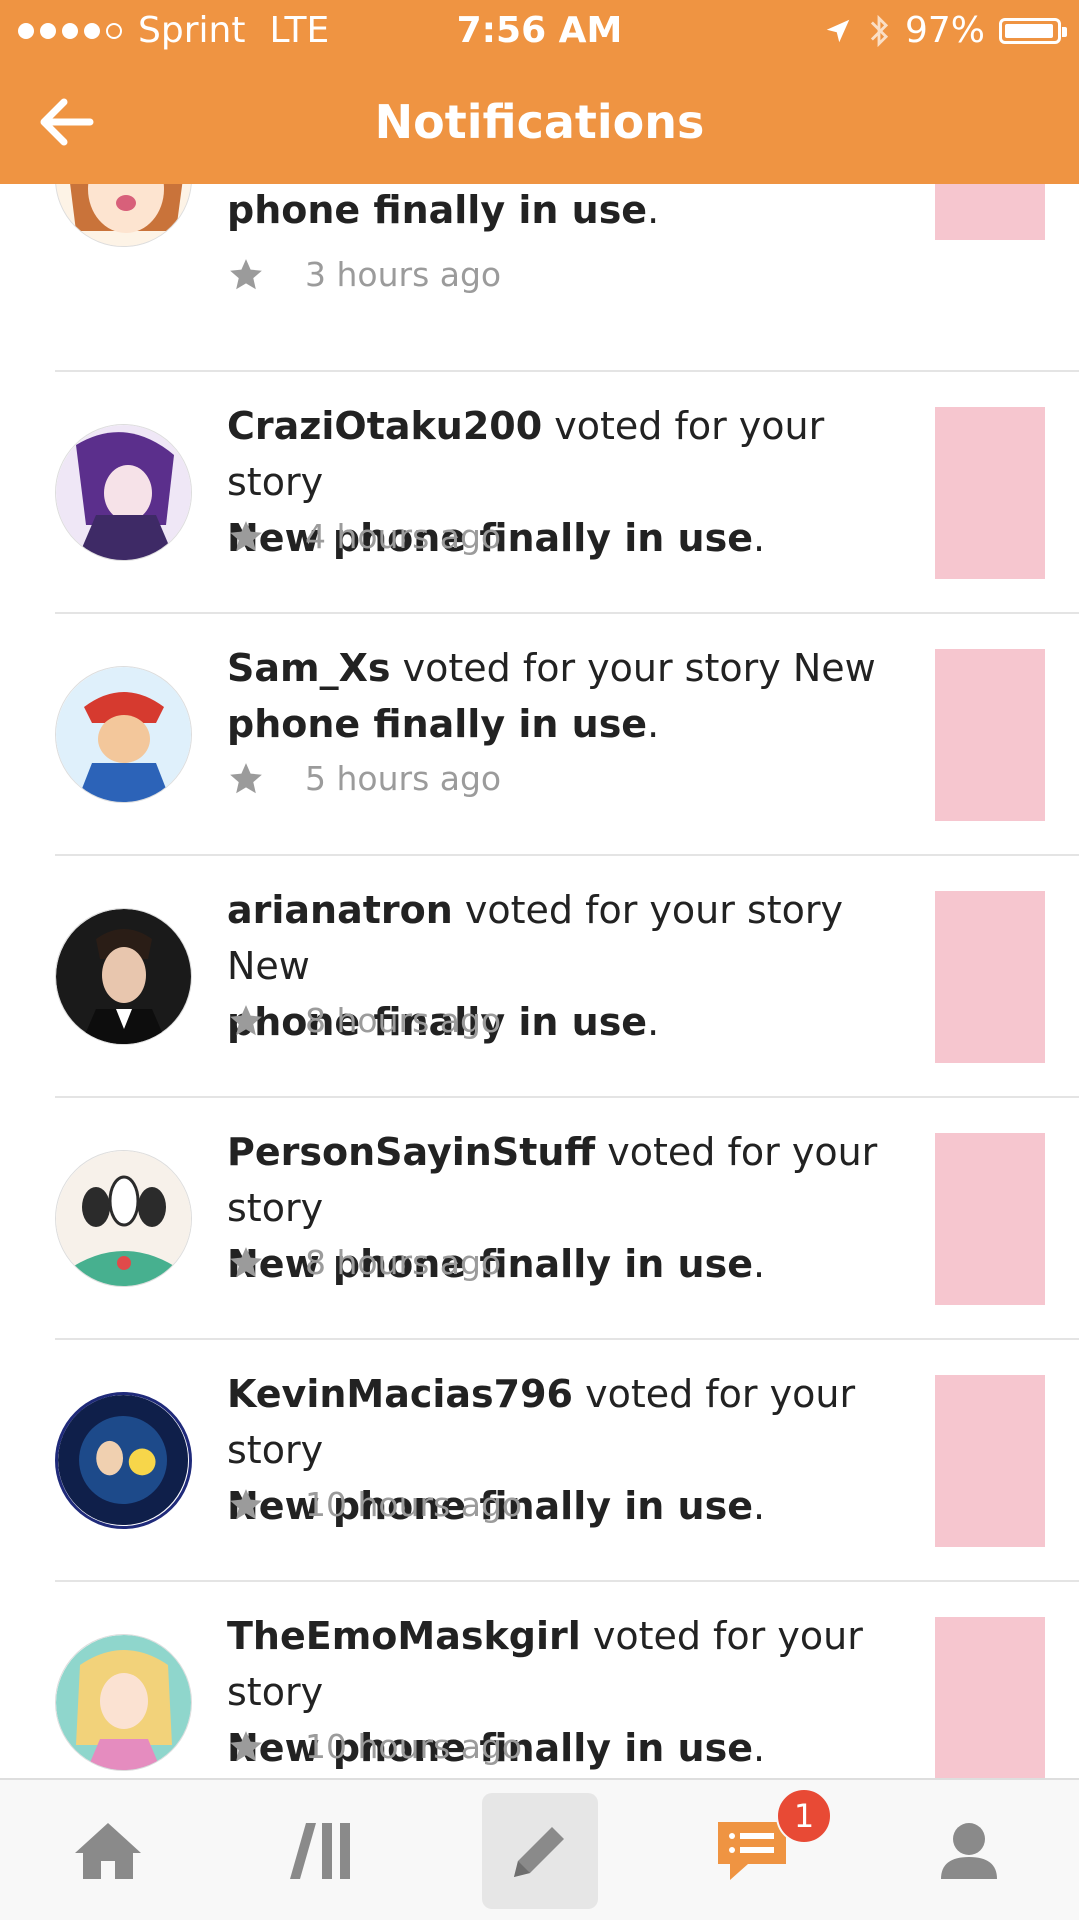 This screenshot has height=1922, width=1079. Describe the element at coordinates (838, 30) in the screenshot. I see `location-arrow-icon` at that location.